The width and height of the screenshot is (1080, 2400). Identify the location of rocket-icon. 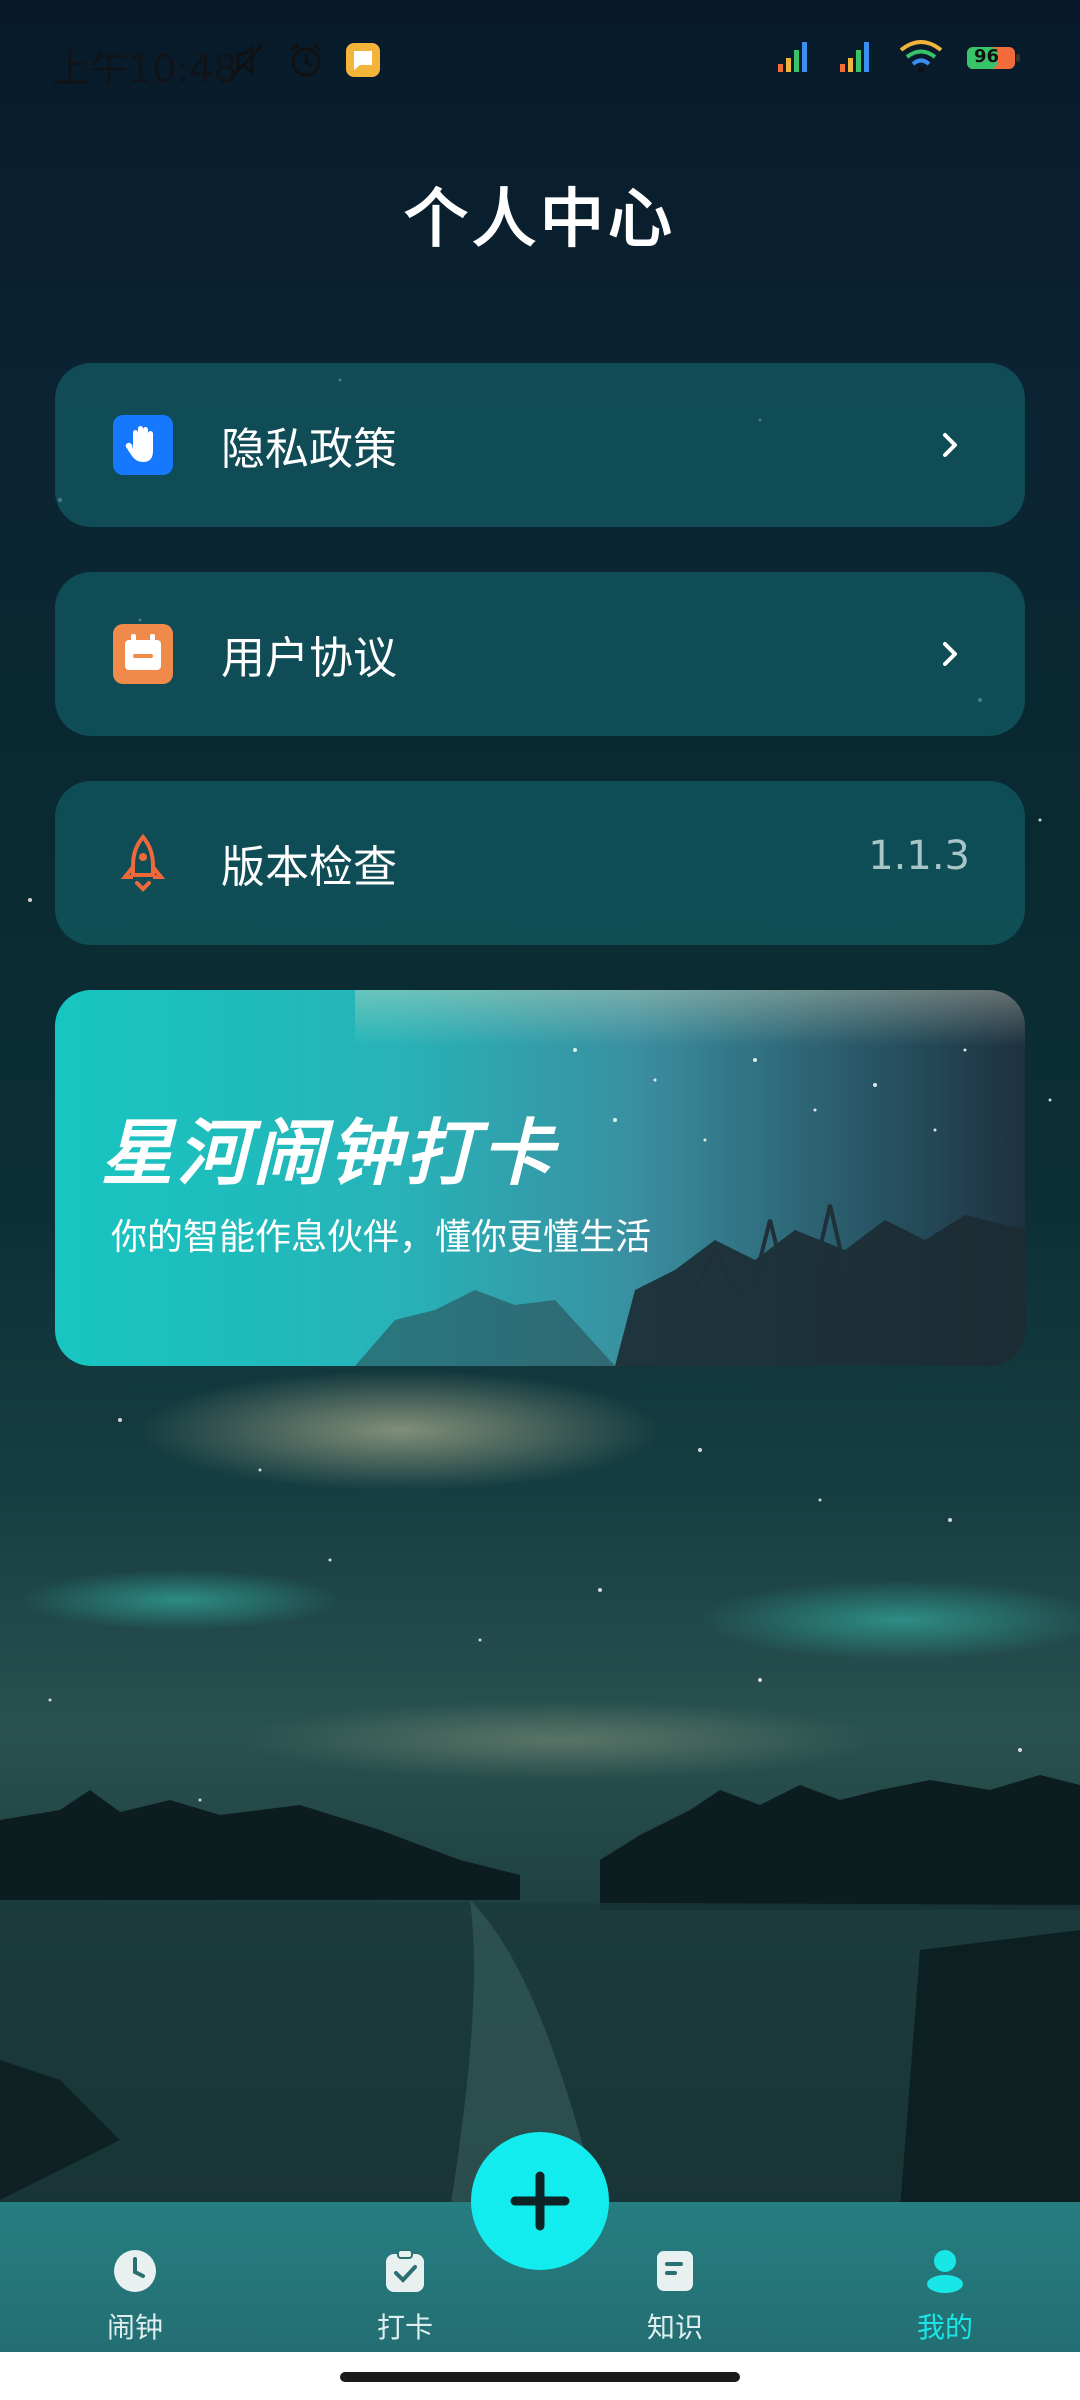
(143, 863).